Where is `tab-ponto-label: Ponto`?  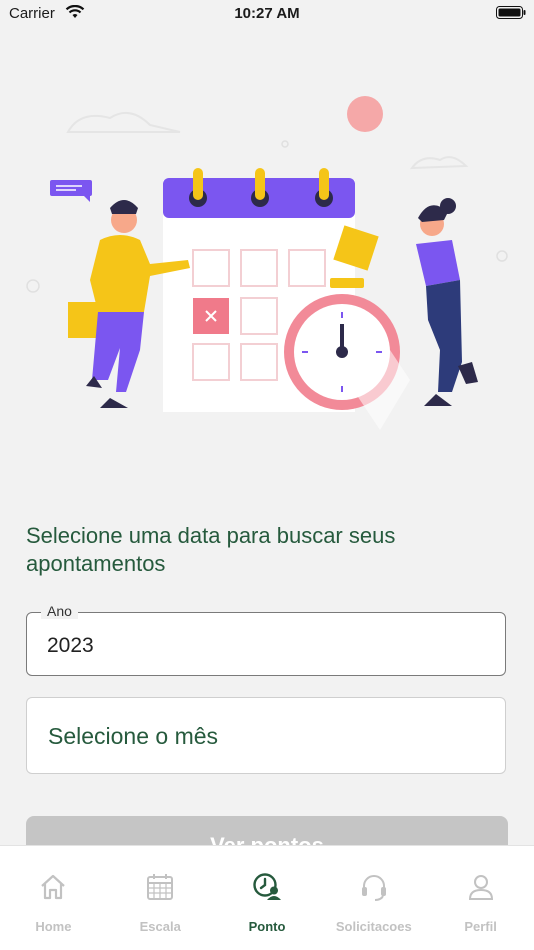
tab-ponto-label: Ponto is located at coordinates (267, 926).